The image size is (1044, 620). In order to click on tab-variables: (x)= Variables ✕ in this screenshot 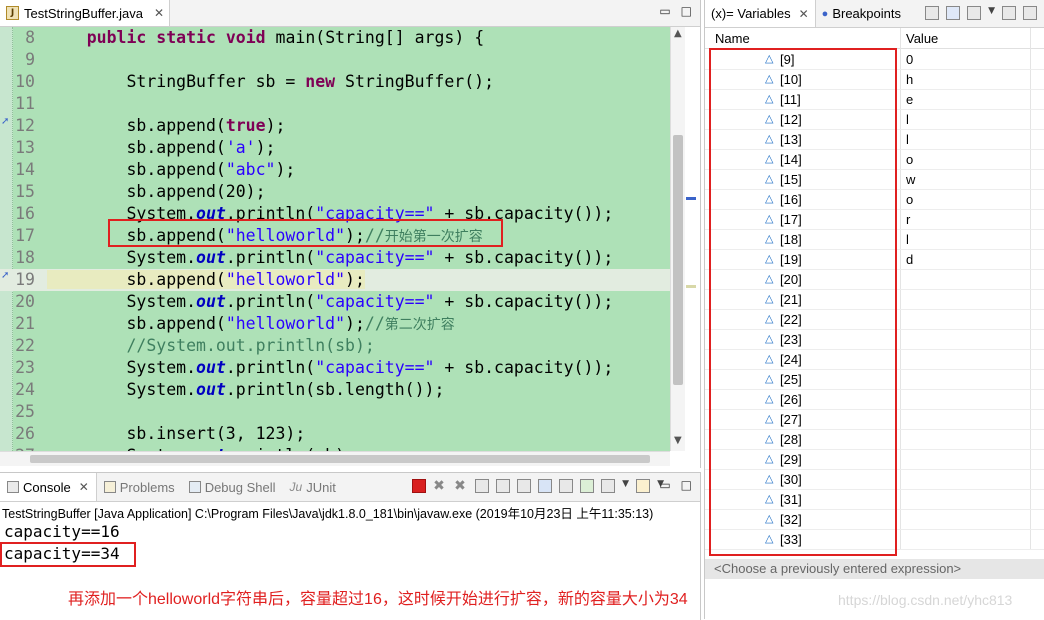, I will do `click(760, 13)`.